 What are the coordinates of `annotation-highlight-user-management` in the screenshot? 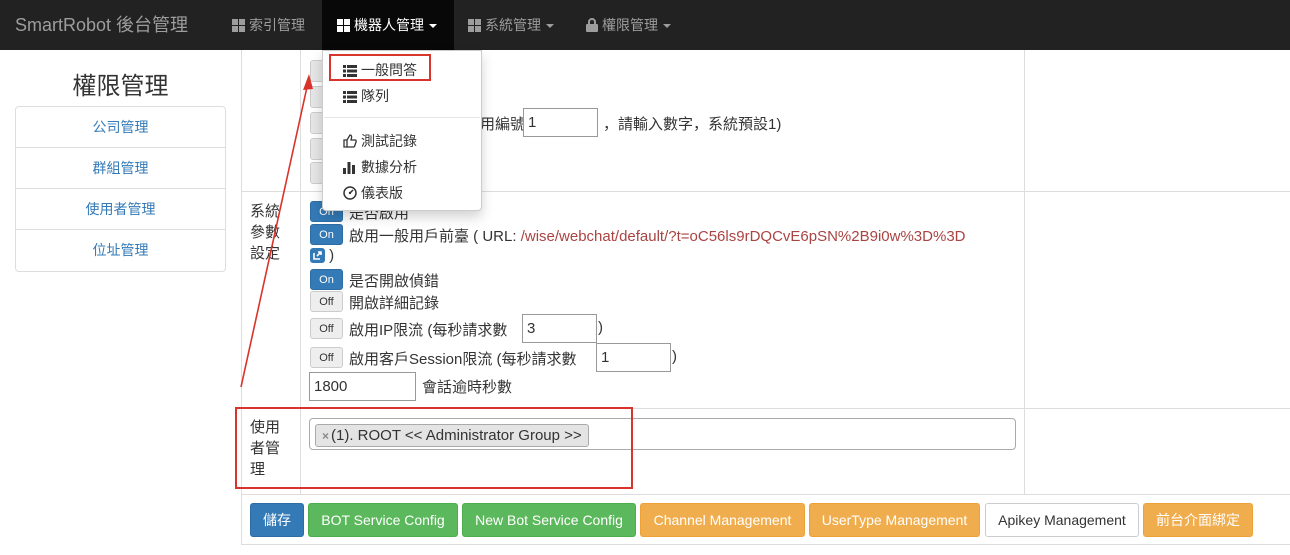 It's located at (434, 448).